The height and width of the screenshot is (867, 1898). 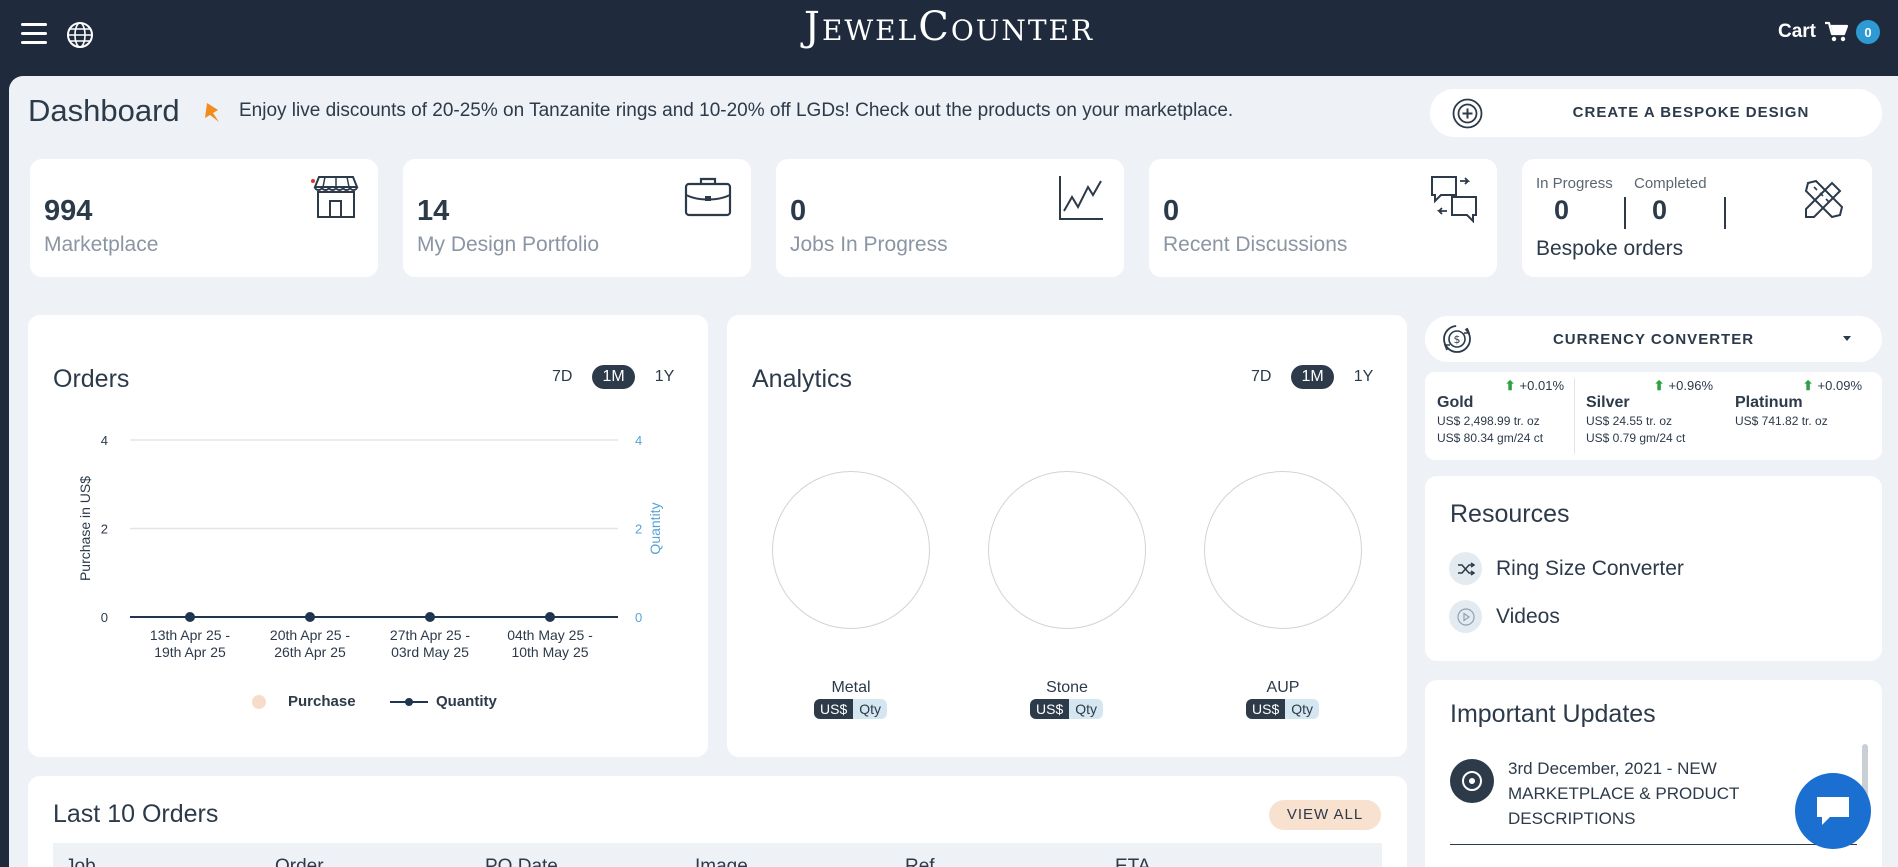 I want to click on important-updates-title: Important Updates, so click(x=1553, y=714).